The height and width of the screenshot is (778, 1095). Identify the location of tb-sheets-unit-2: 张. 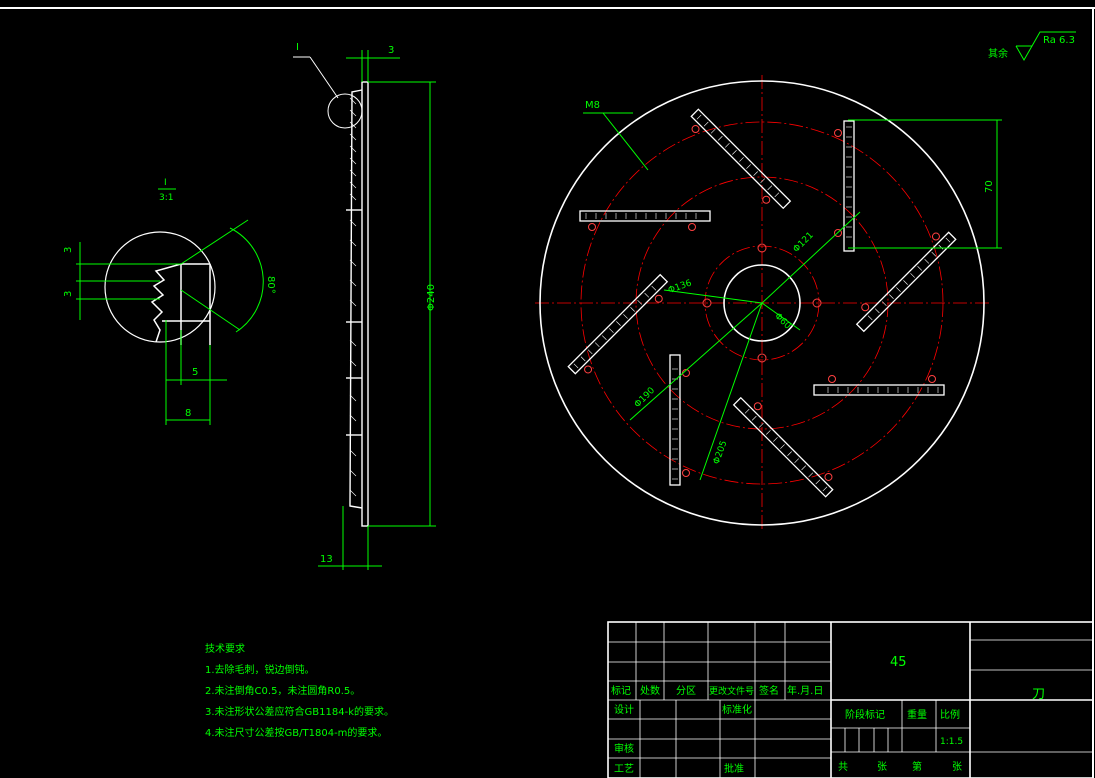
(957, 767).